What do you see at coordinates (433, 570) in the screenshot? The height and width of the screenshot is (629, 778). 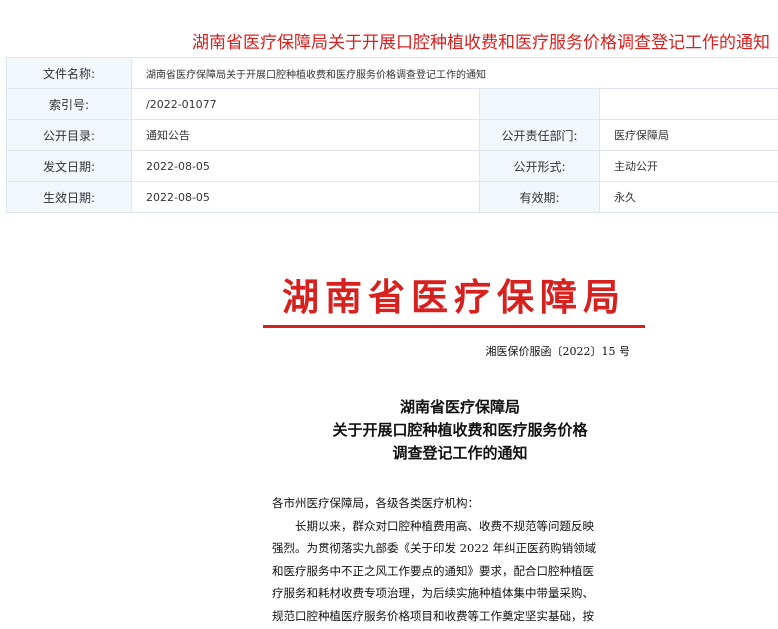 I see `body-line: 和医疗服务中不正之风工作要点的通知》要求，配合口腔种植医` at bounding box center [433, 570].